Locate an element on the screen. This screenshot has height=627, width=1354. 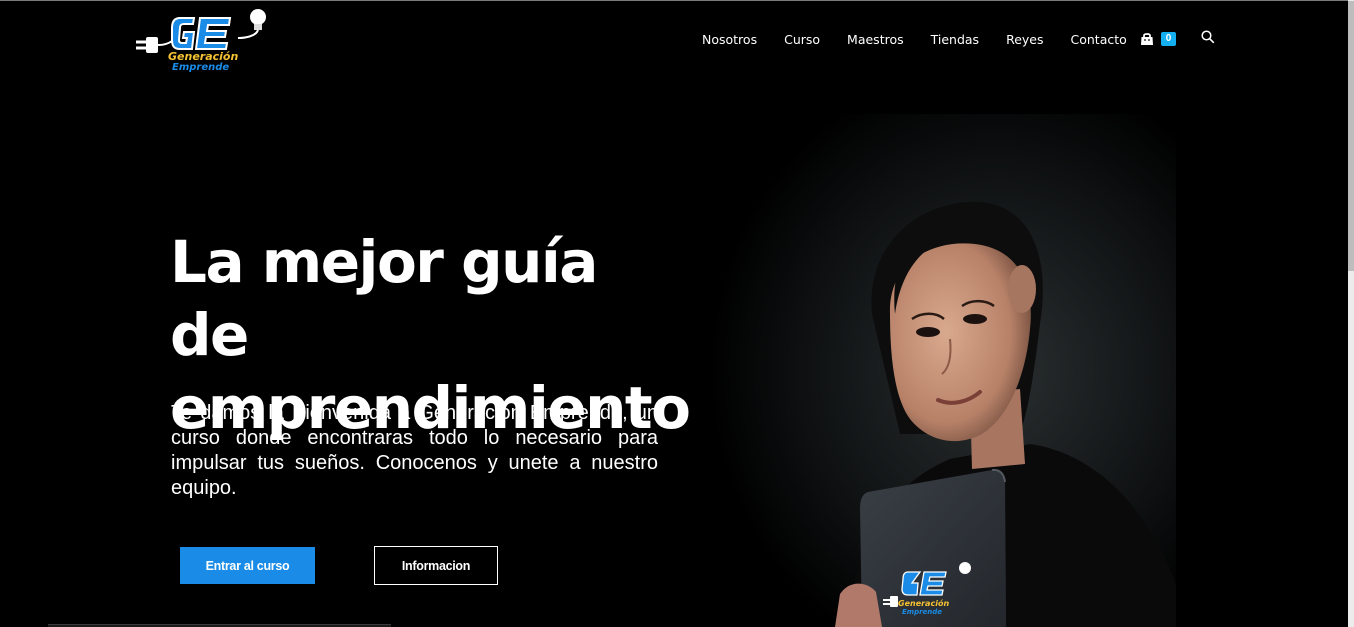
cart-button: 0 is located at coordinates (1160, 39).